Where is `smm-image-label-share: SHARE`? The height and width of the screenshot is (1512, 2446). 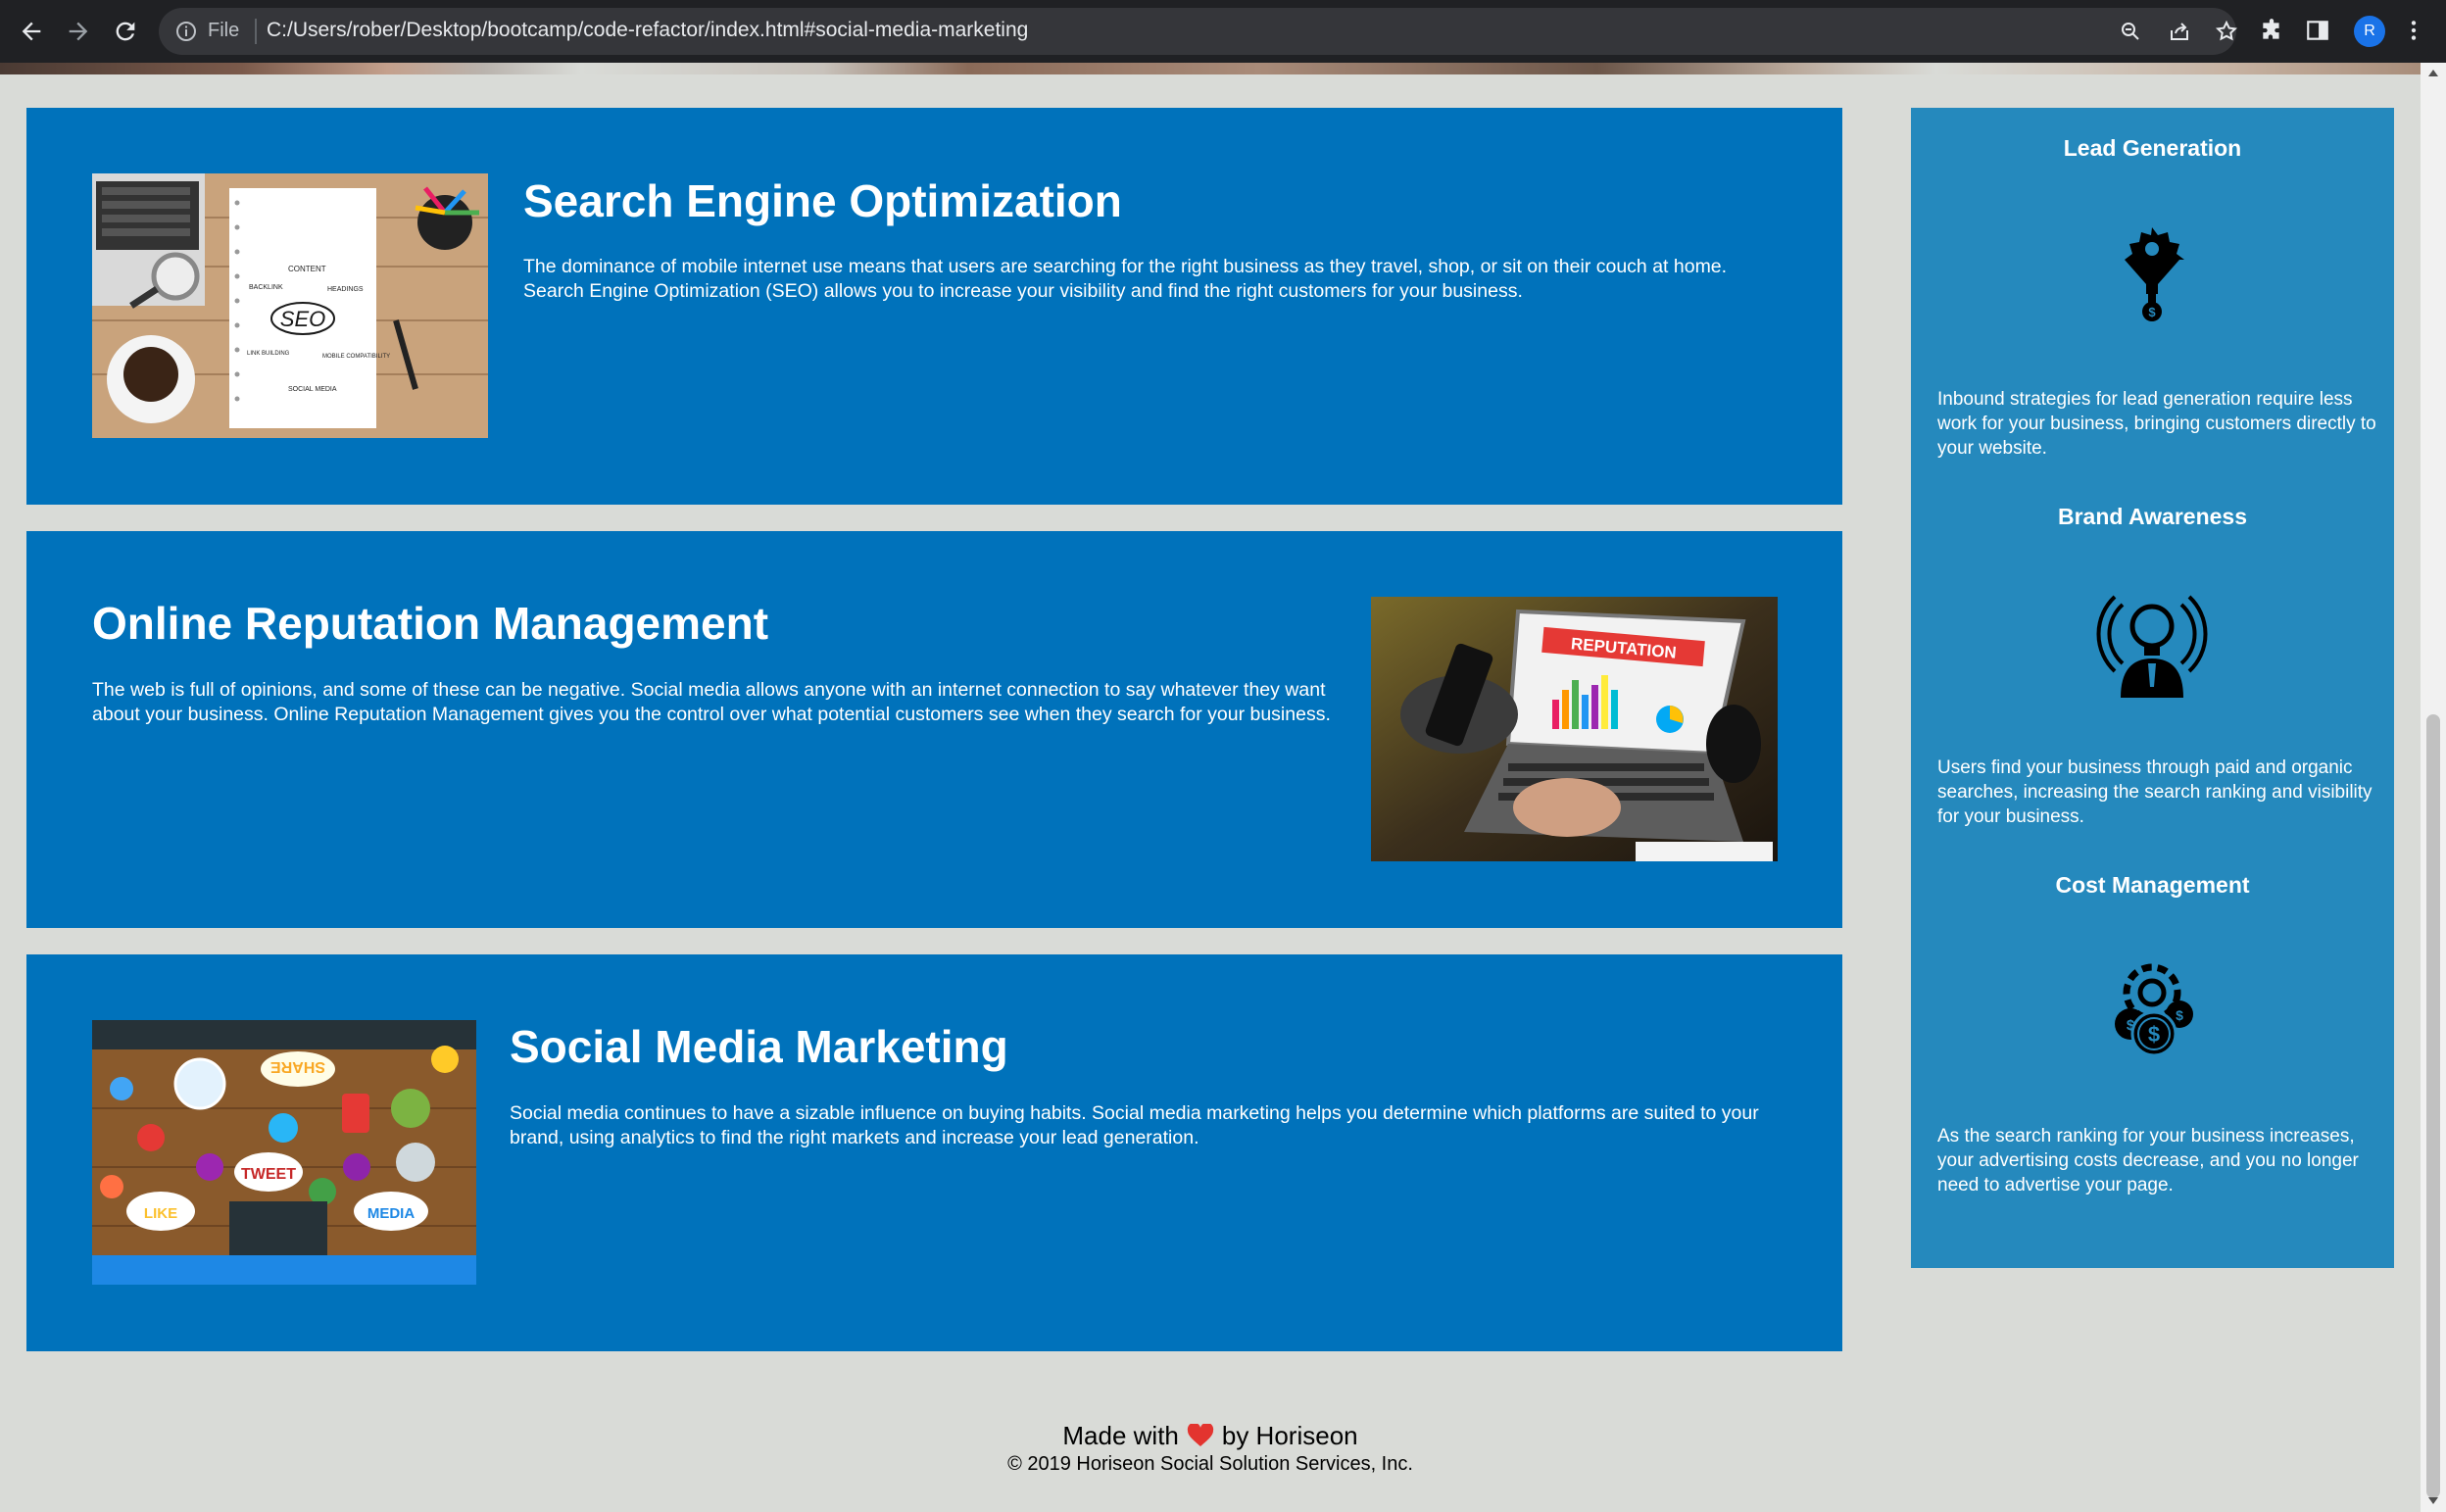
smm-image-label-share: SHARE is located at coordinates (297, 1066).